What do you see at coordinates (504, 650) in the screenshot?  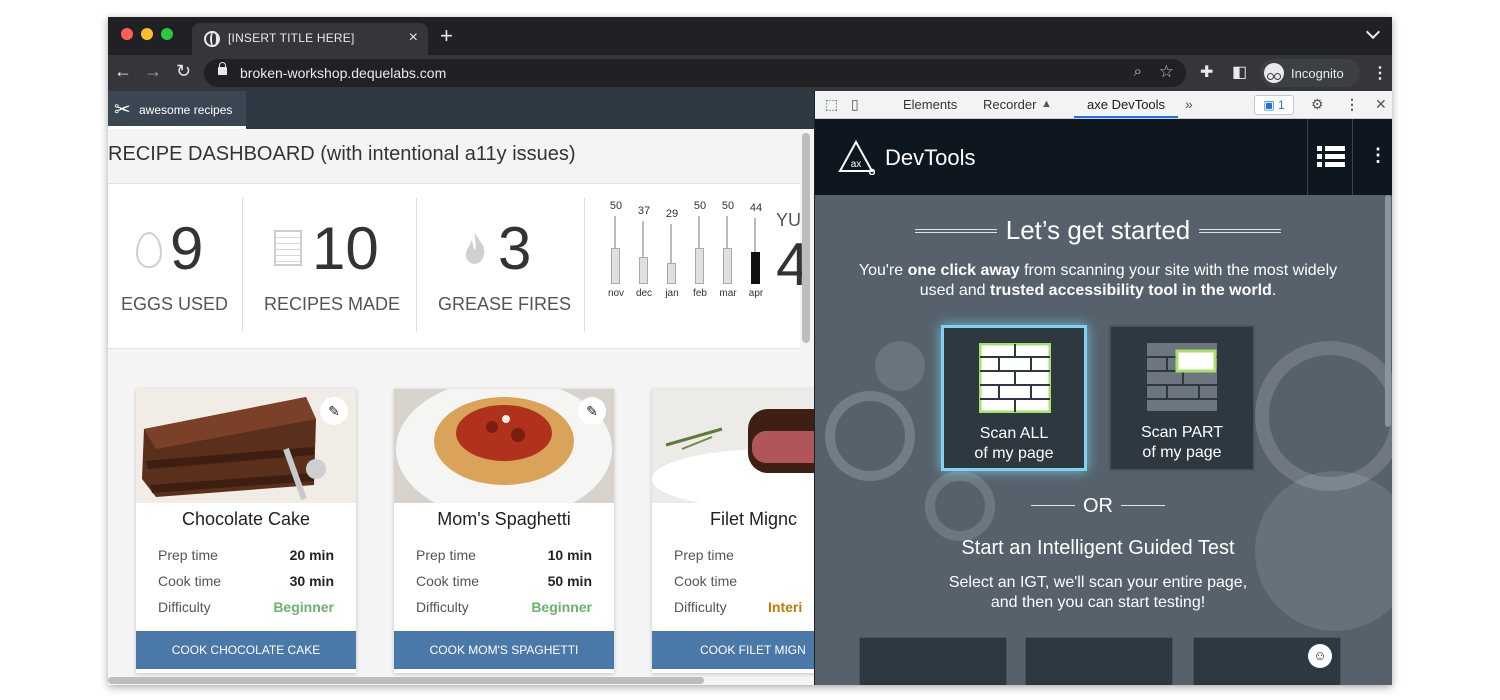 I see `cook-recipe-button: COOK MOM'S SPAGHETTI` at bounding box center [504, 650].